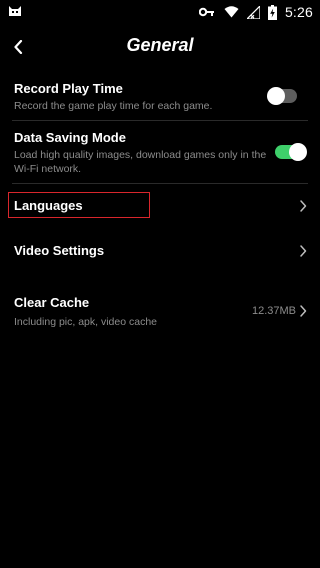  I want to click on languages-highlight-box, so click(79, 205).